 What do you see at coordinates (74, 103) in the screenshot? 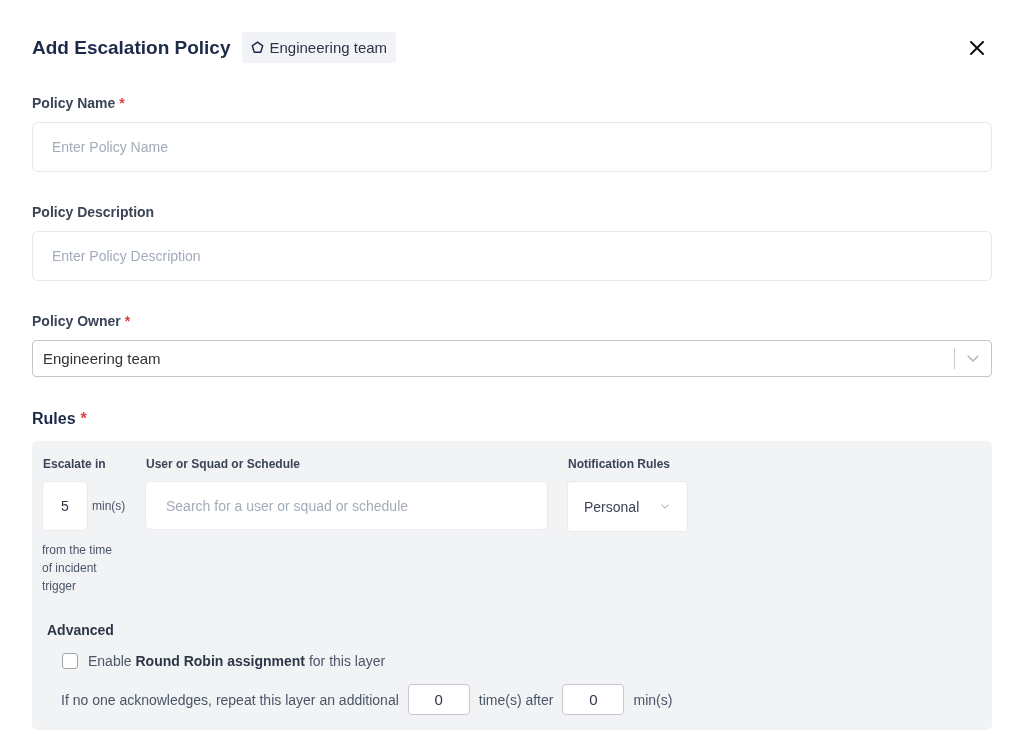
I see `field-label: Policy Name` at bounding box center [74, 103].